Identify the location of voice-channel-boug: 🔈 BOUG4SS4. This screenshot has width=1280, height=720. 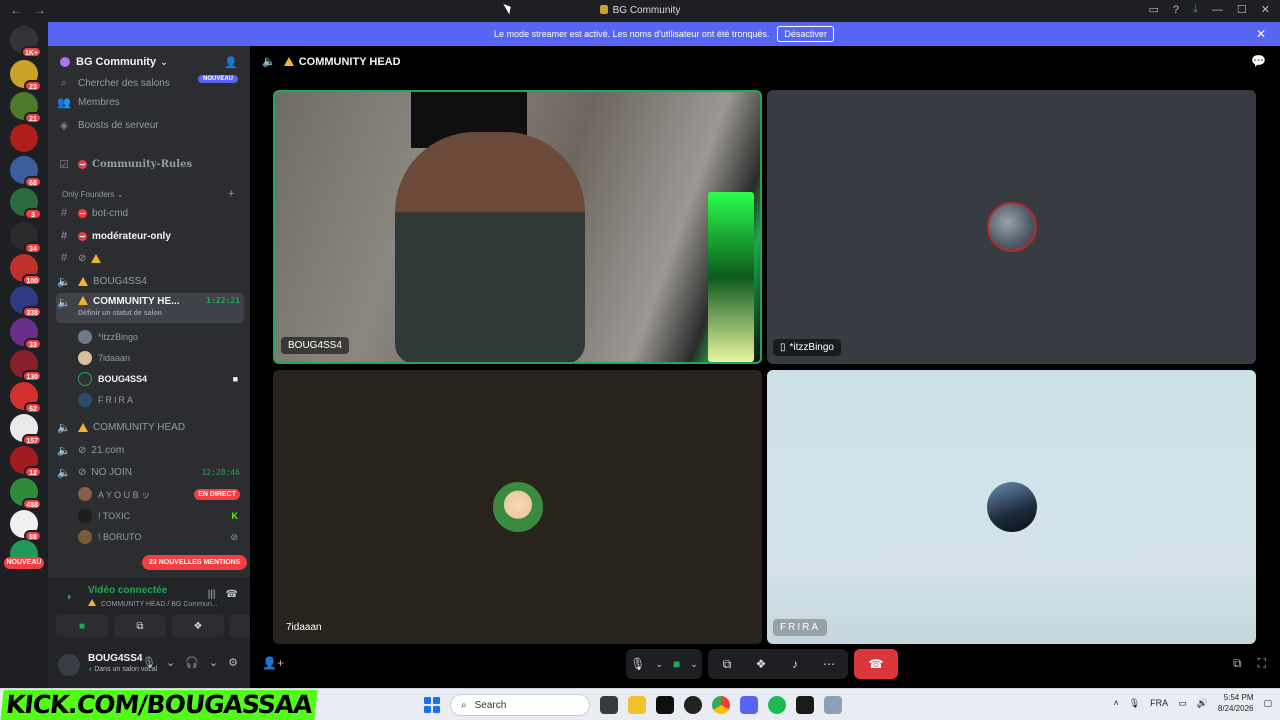
(150, 281).